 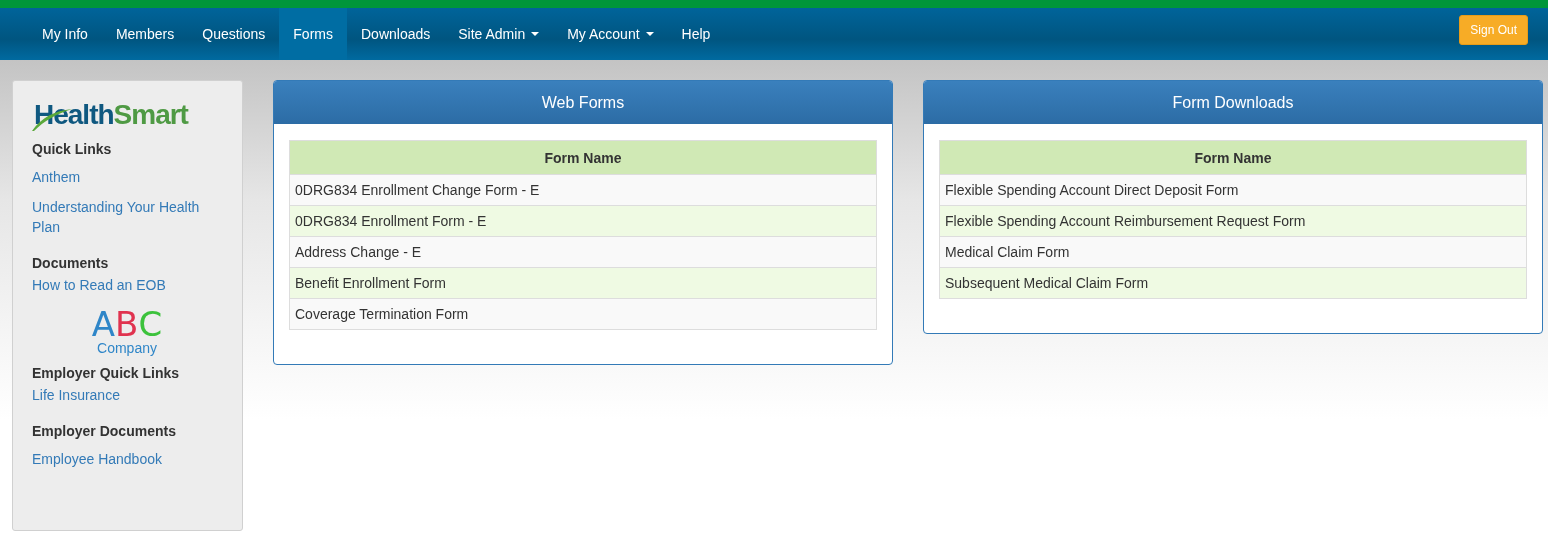 I want to click on nav-link: Help, so click(x=696, y=34).